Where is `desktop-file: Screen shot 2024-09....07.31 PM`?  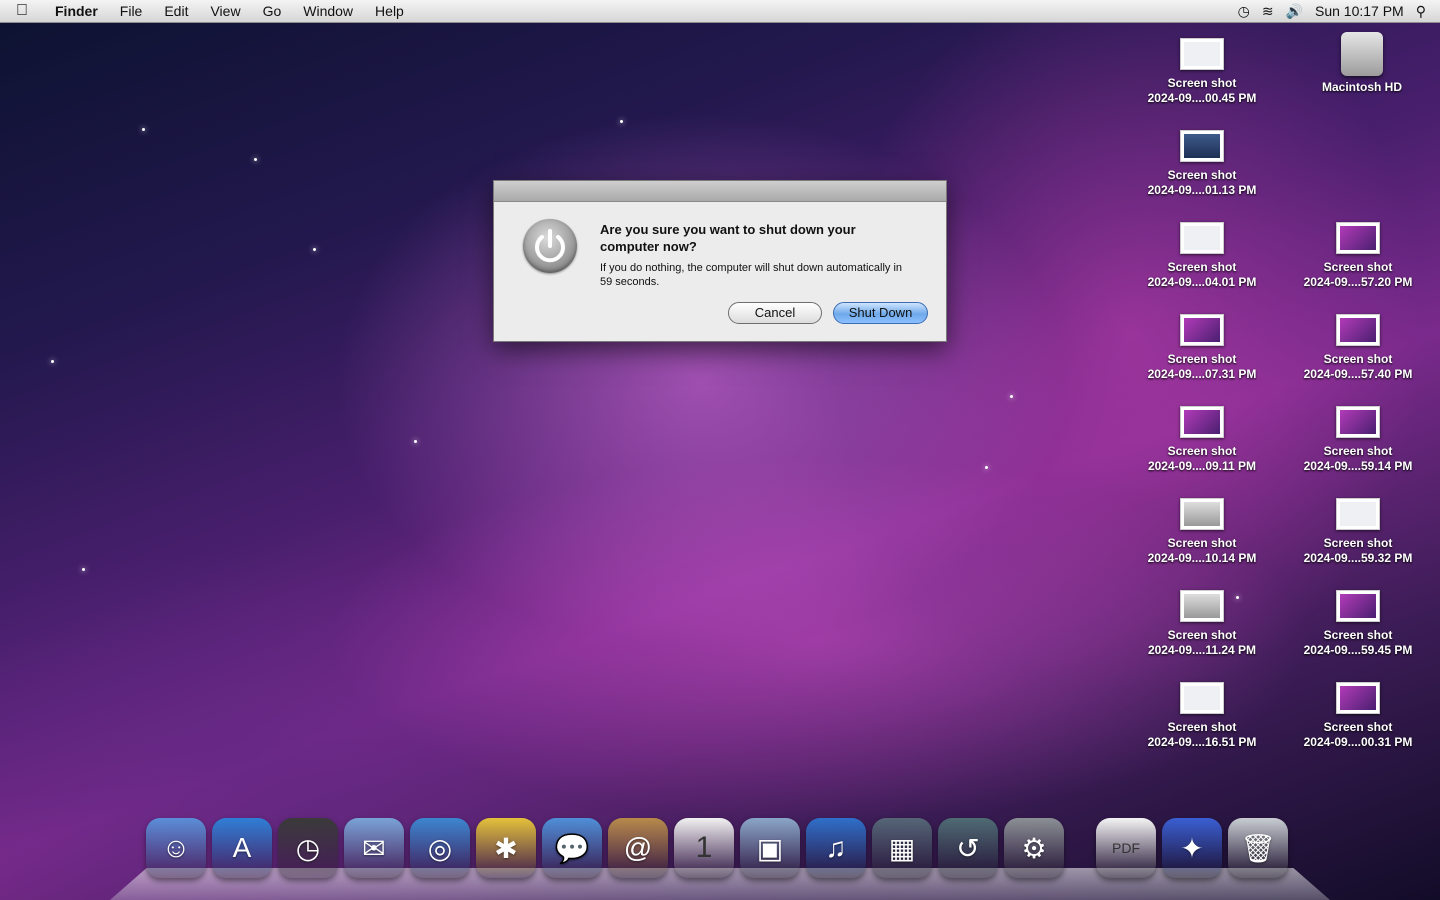
desktop-file: Screen shot 2024-09....07.31 PM is located at coordinates (1202, 348).